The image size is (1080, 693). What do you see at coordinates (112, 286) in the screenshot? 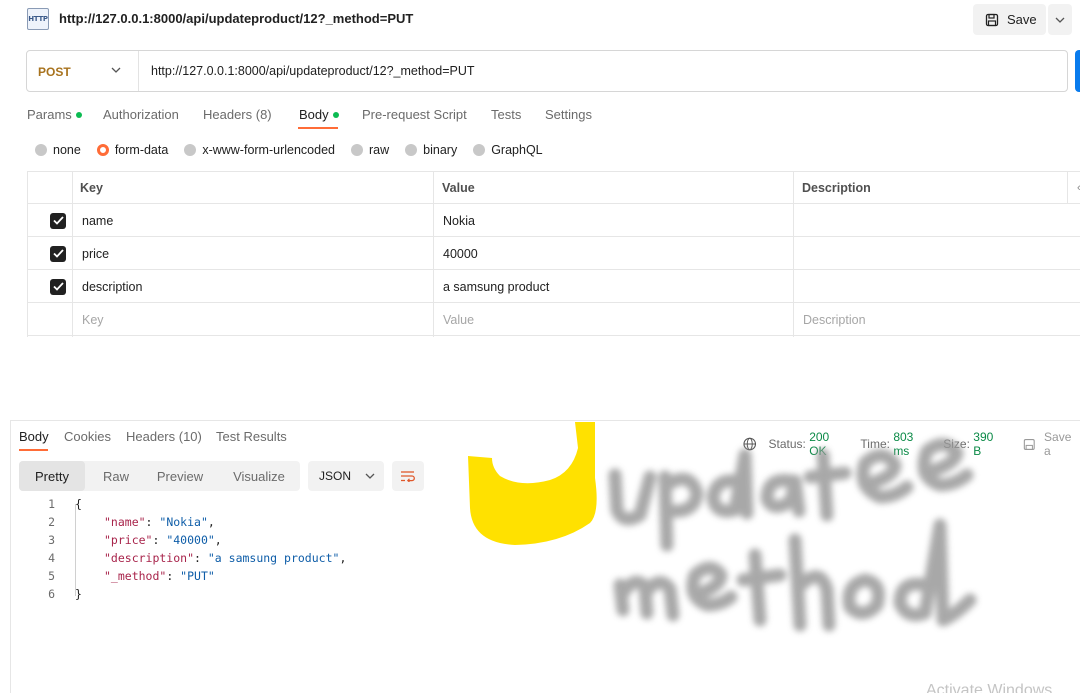
I see `key-cell: description` at bounding box center [112, 286].